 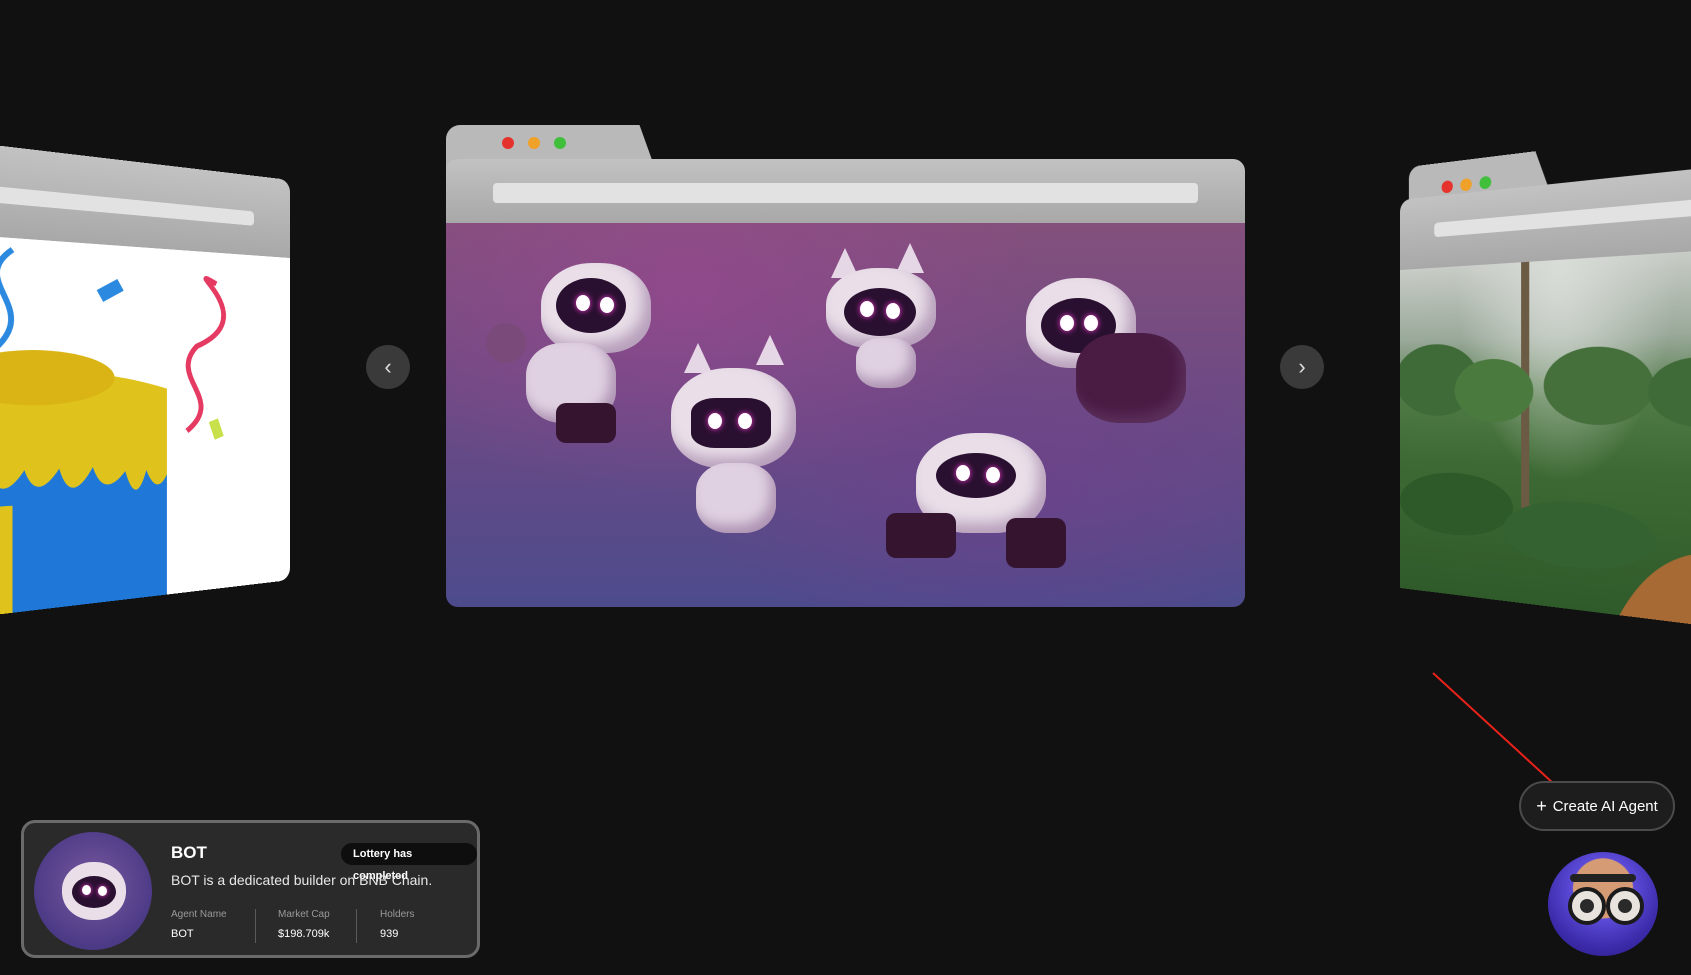 I want to click on carousel-slide-right, so click(x=1545, y=378).